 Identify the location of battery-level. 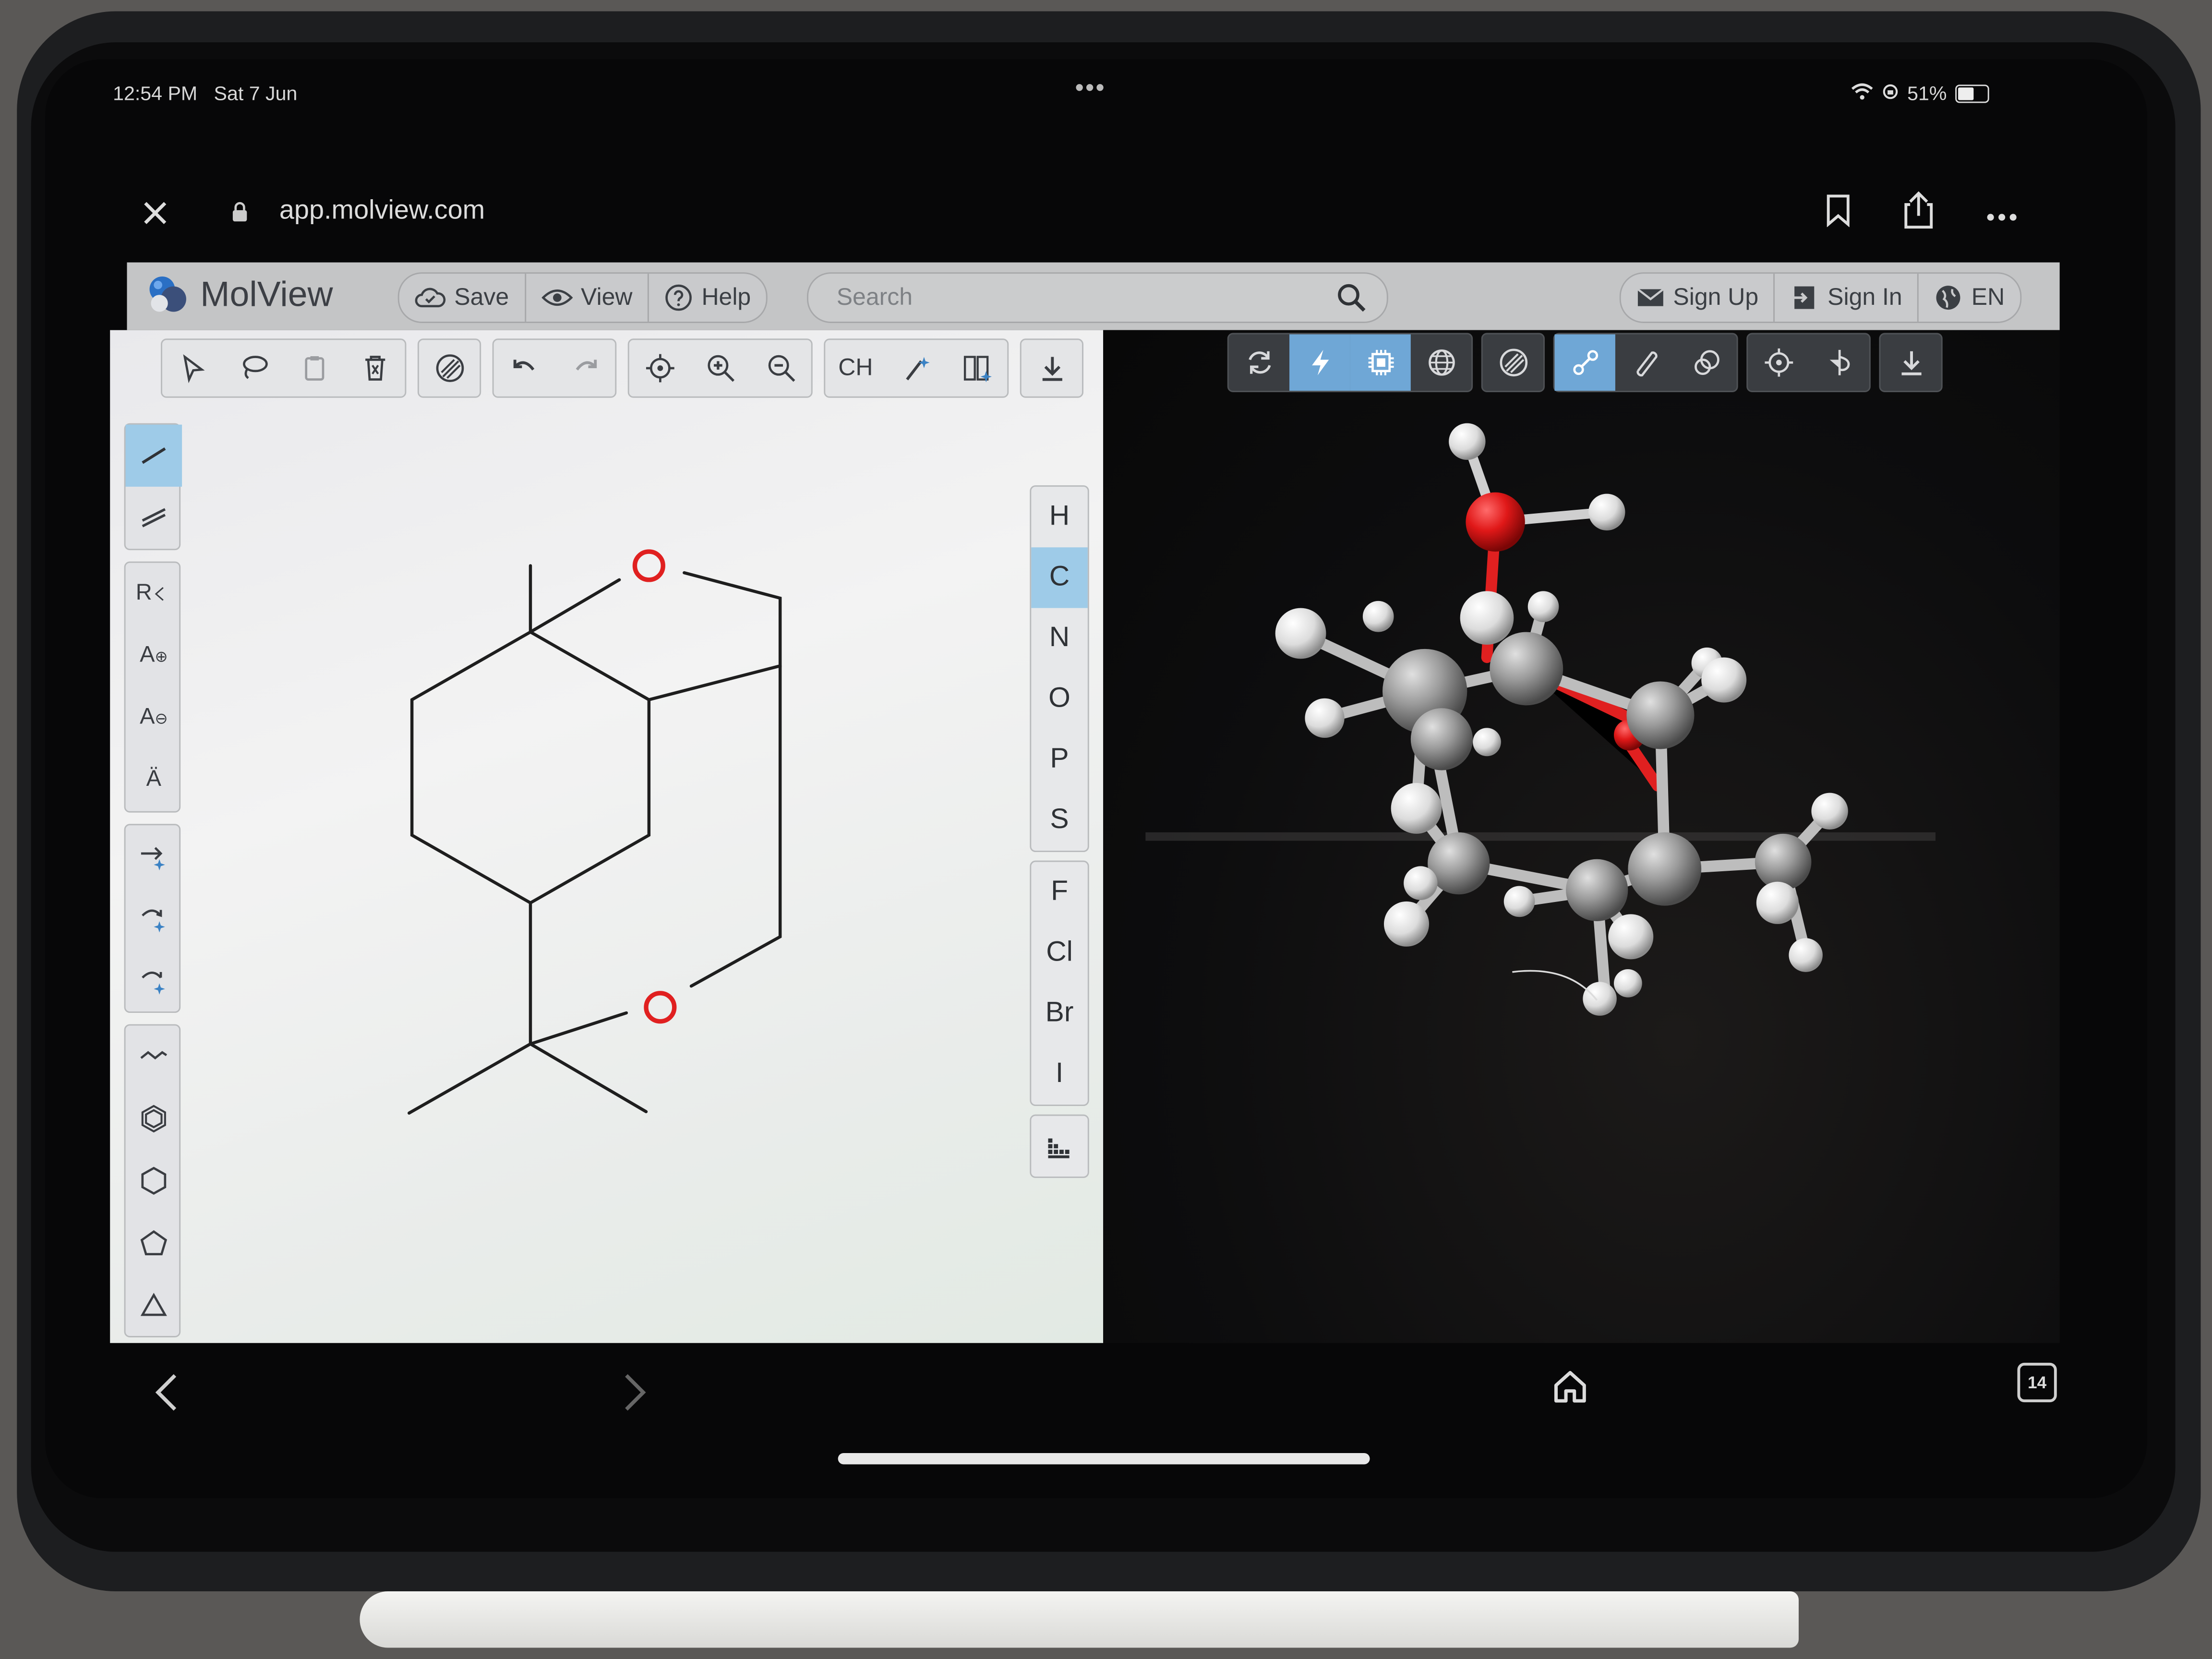
(1966, 93).